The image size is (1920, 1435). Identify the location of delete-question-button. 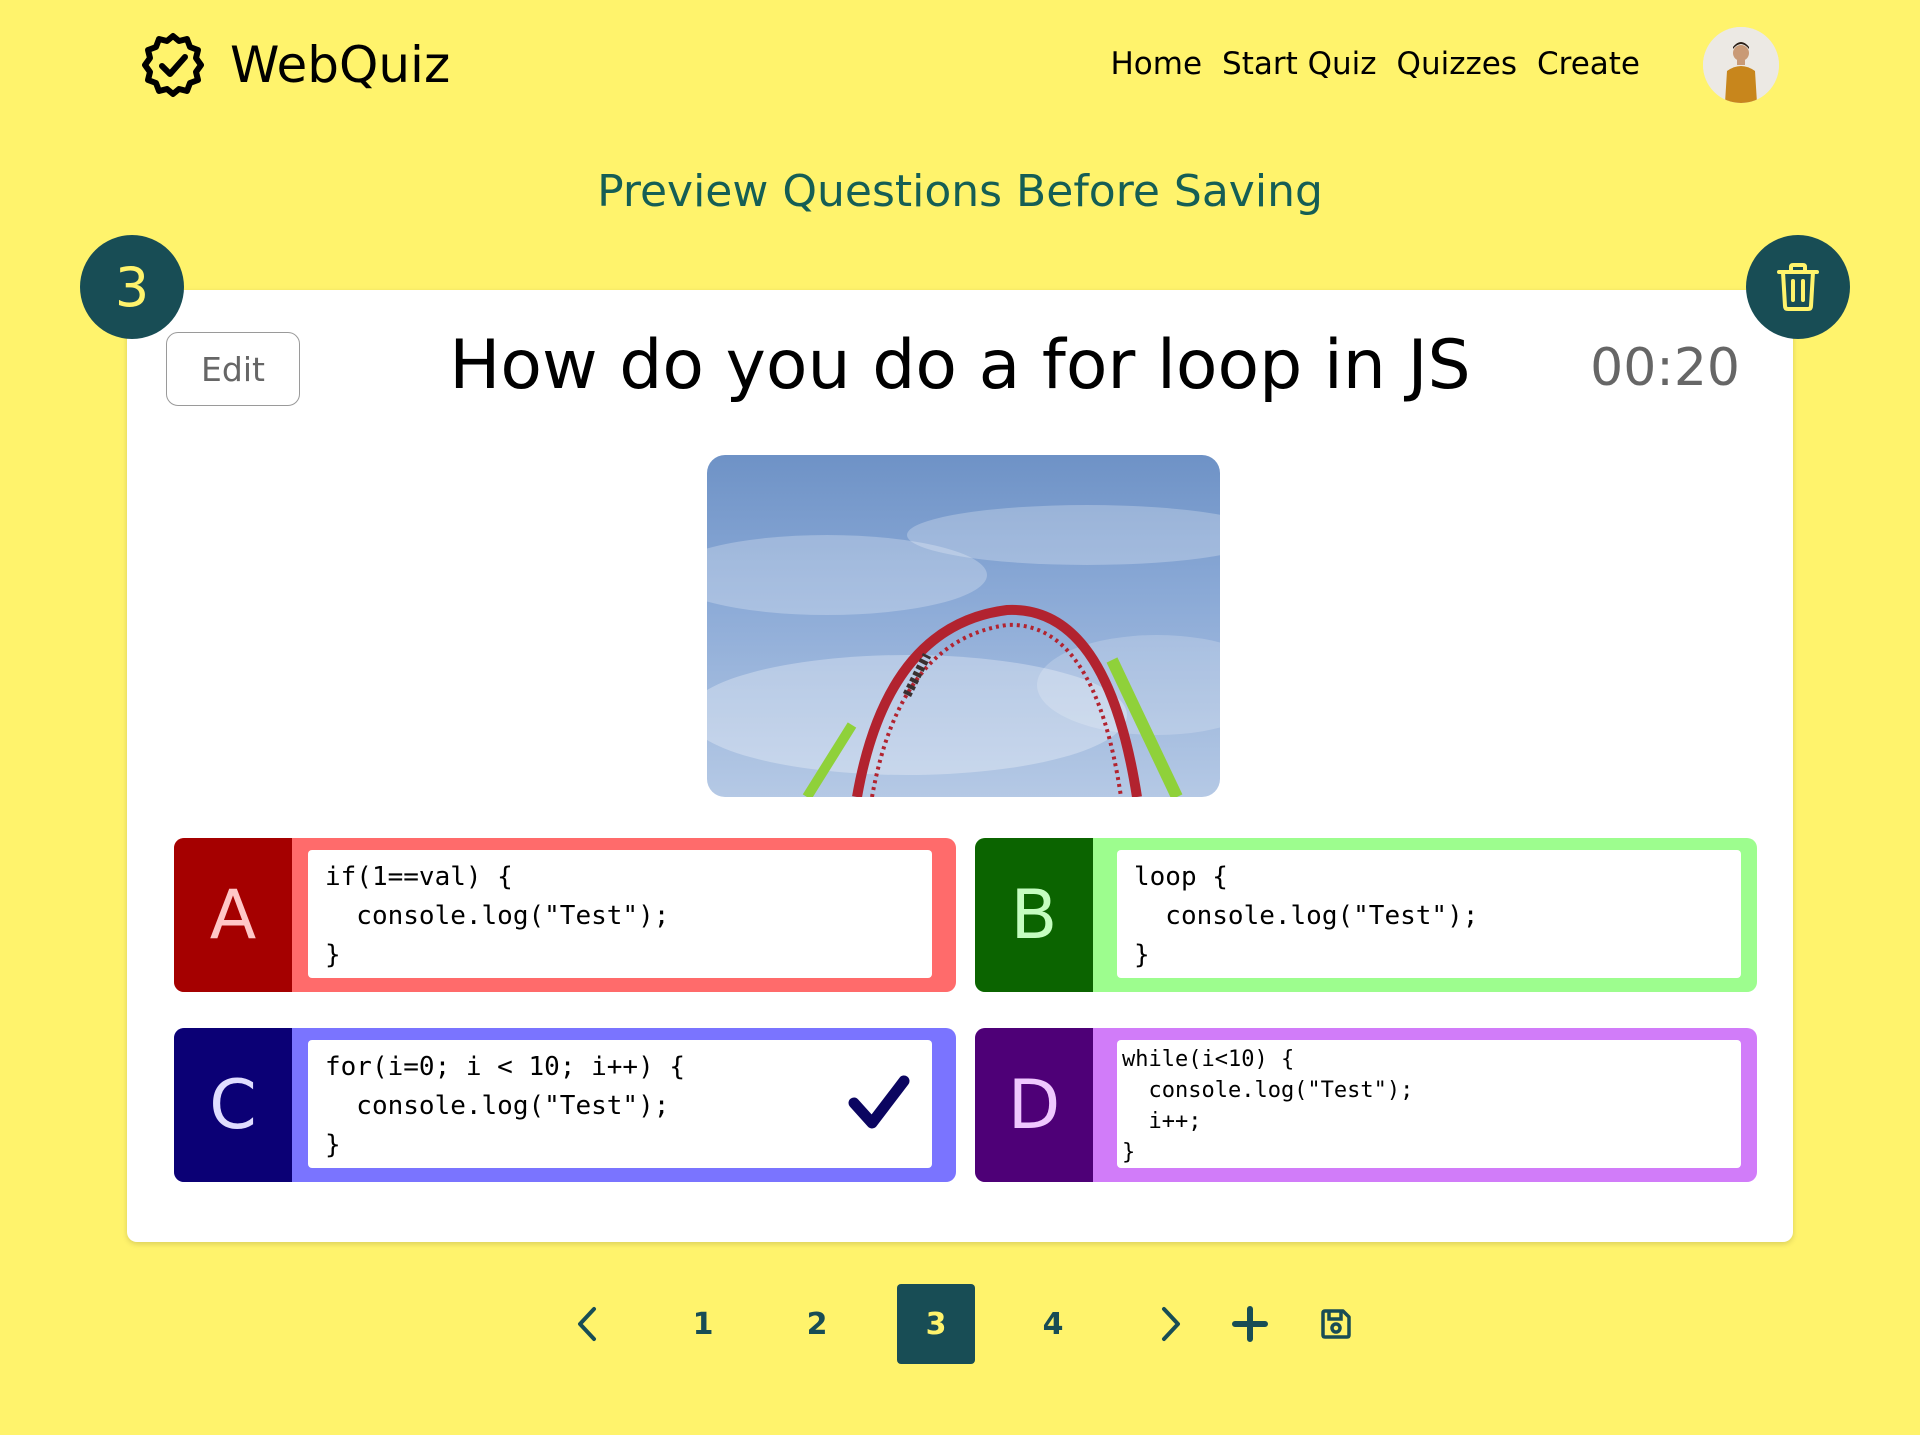
(1798, 287).